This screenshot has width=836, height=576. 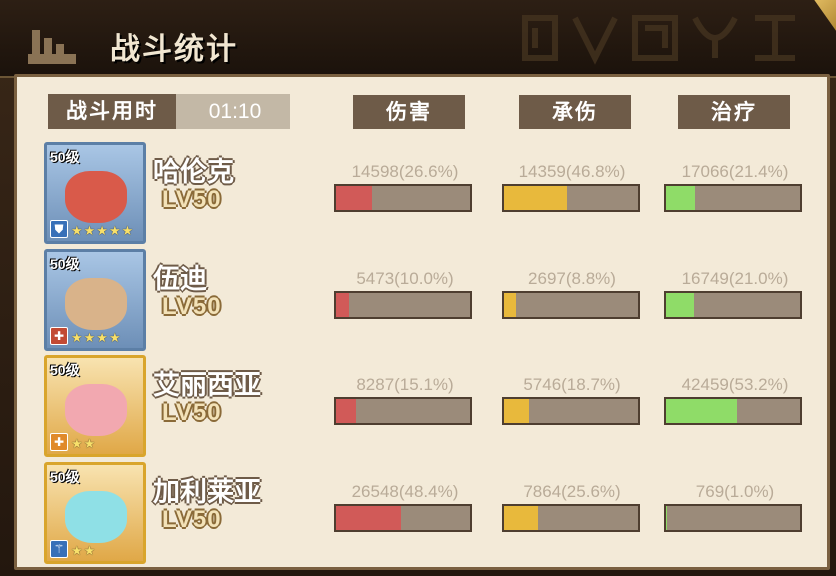 I want to click on hero-avatar: 50级 ⛊ ★★★★★, so click(x=95, y=193).